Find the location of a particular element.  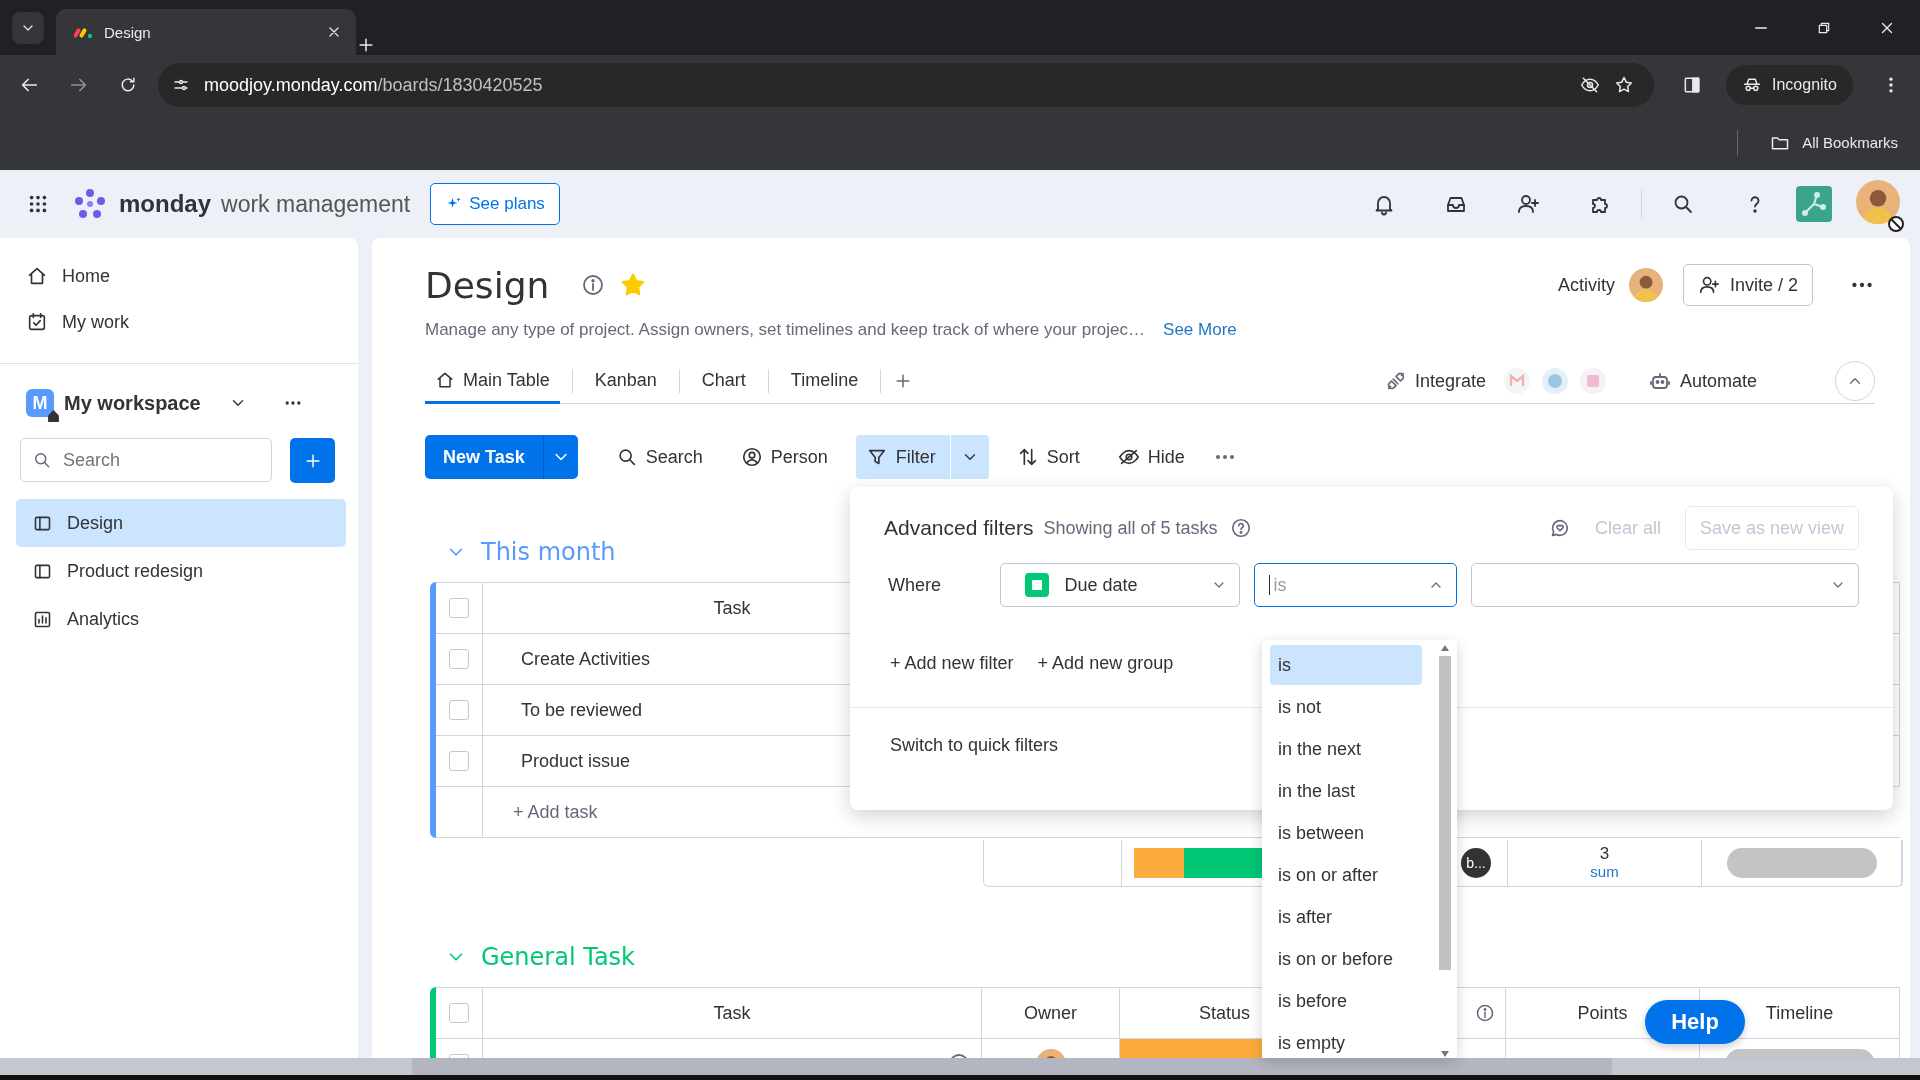

dropdown-option: is on or before is located at coordinates (1346, 959).